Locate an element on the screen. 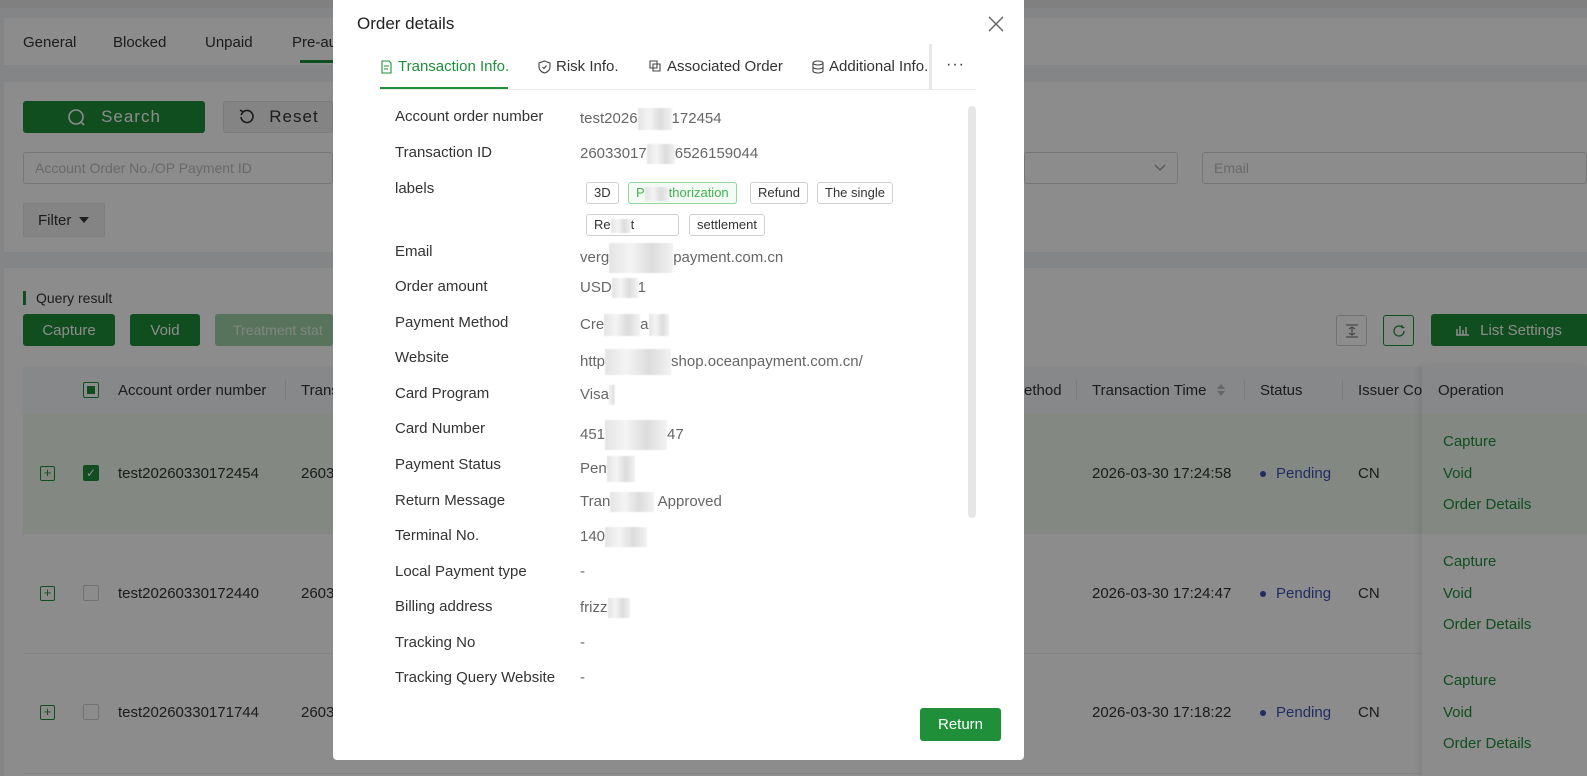 The width and height of the screenshot is (1587, 776). tag-part: Re is located at coordinates (602, 224).